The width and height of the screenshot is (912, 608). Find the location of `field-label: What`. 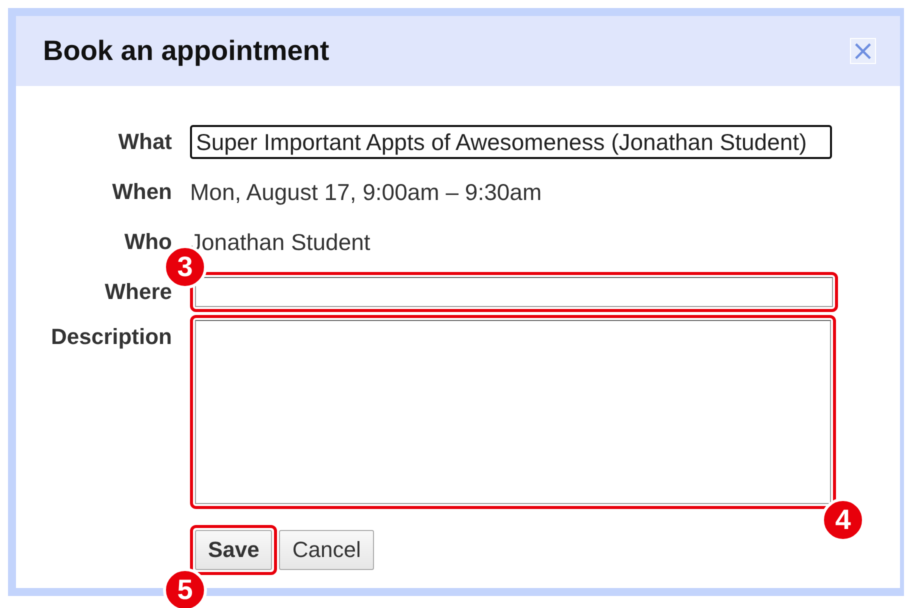

field-label: What is located at coordinates (144, 142).